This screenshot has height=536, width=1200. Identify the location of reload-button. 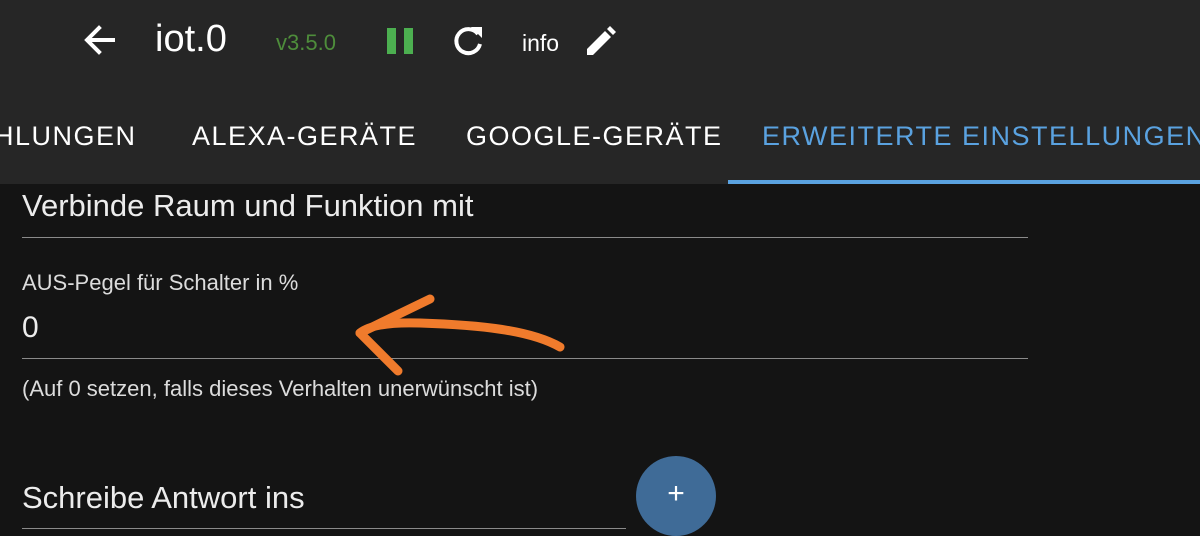
(468, 42).